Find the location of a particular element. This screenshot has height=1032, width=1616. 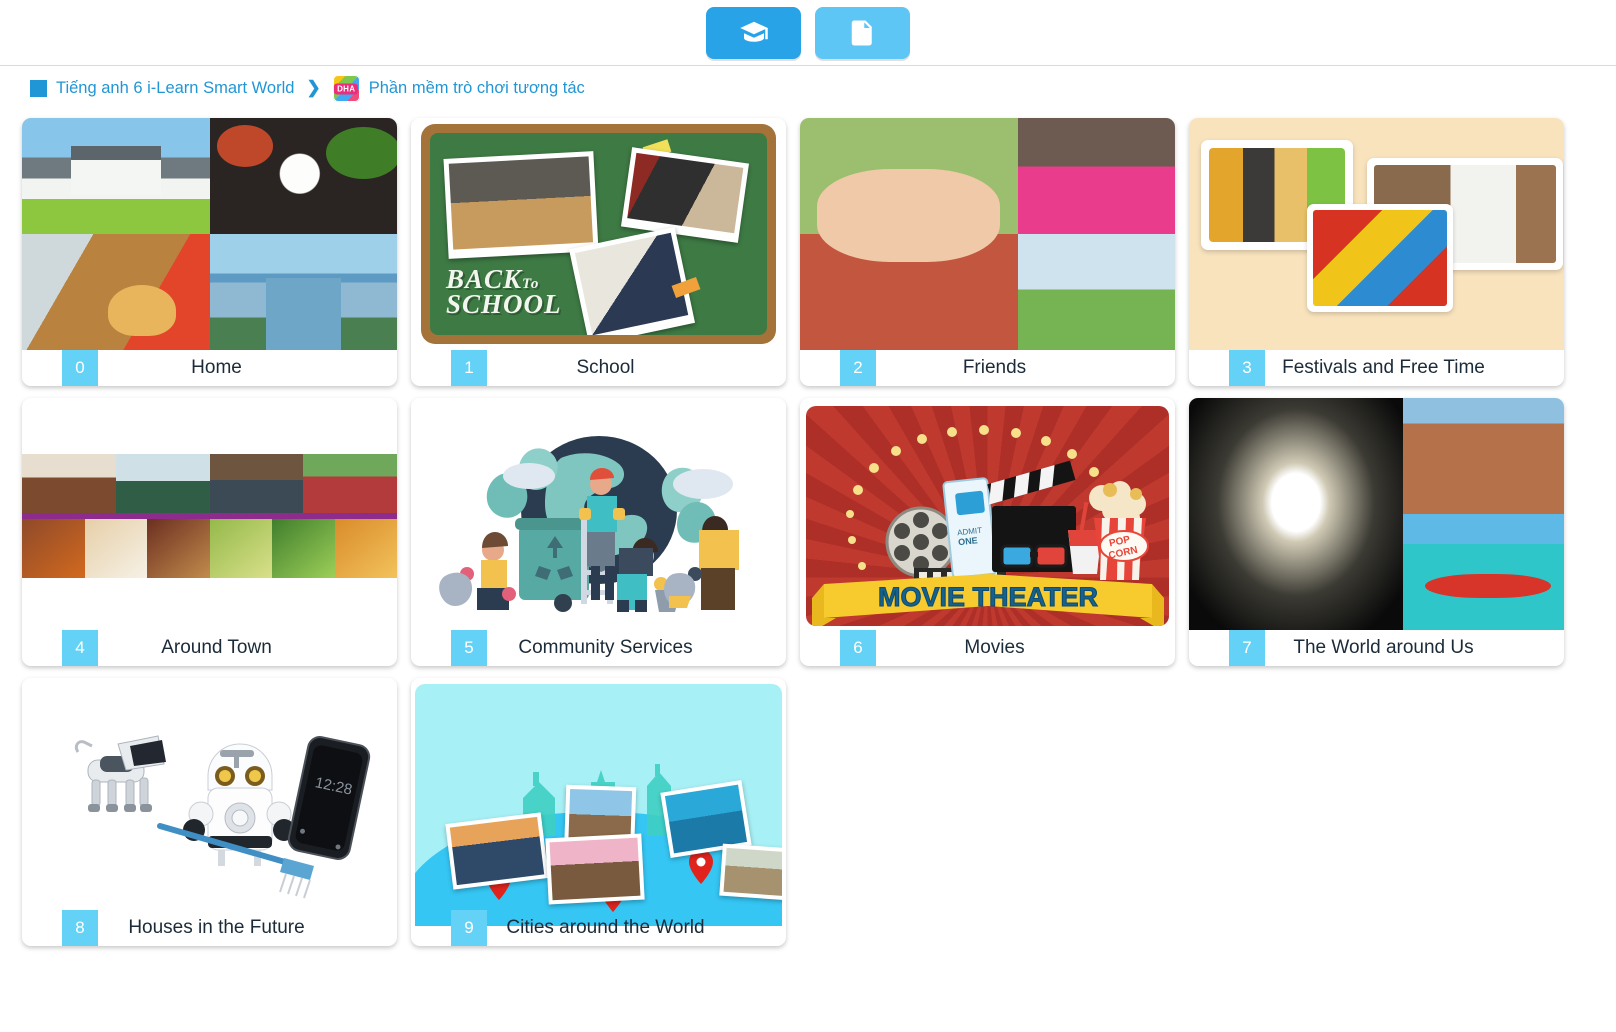

chalkboard-frame: BACKTo SCHOOL is located at coordinates (598, 234).